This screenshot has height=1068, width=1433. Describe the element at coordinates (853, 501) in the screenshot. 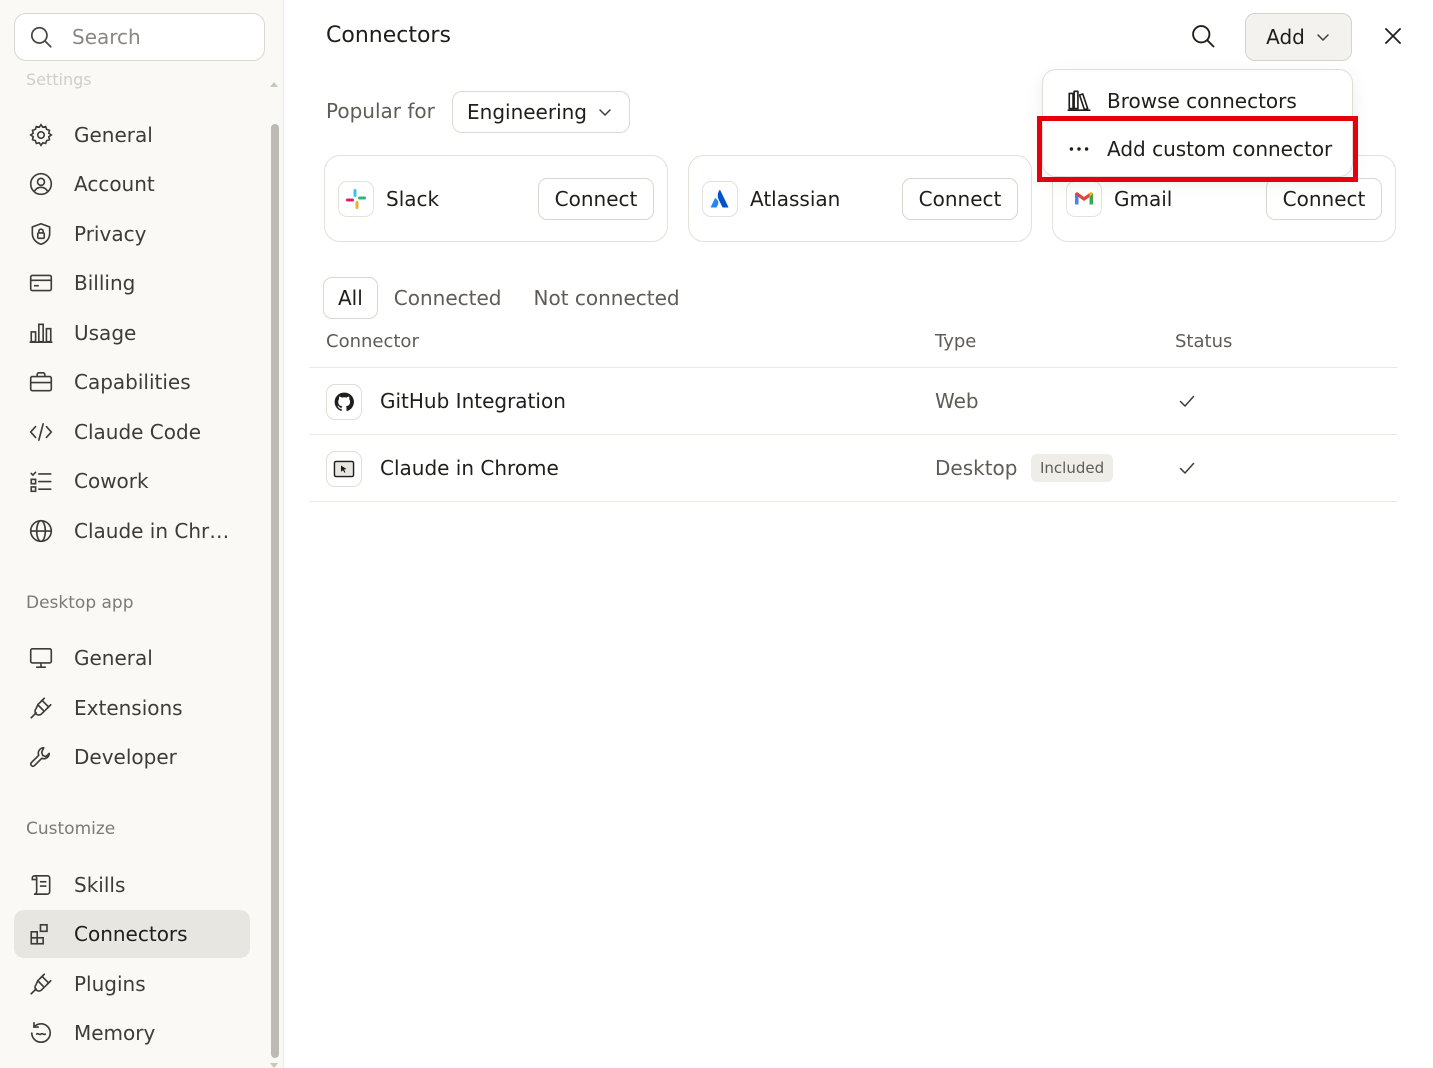

I see `table-divider` at that location.